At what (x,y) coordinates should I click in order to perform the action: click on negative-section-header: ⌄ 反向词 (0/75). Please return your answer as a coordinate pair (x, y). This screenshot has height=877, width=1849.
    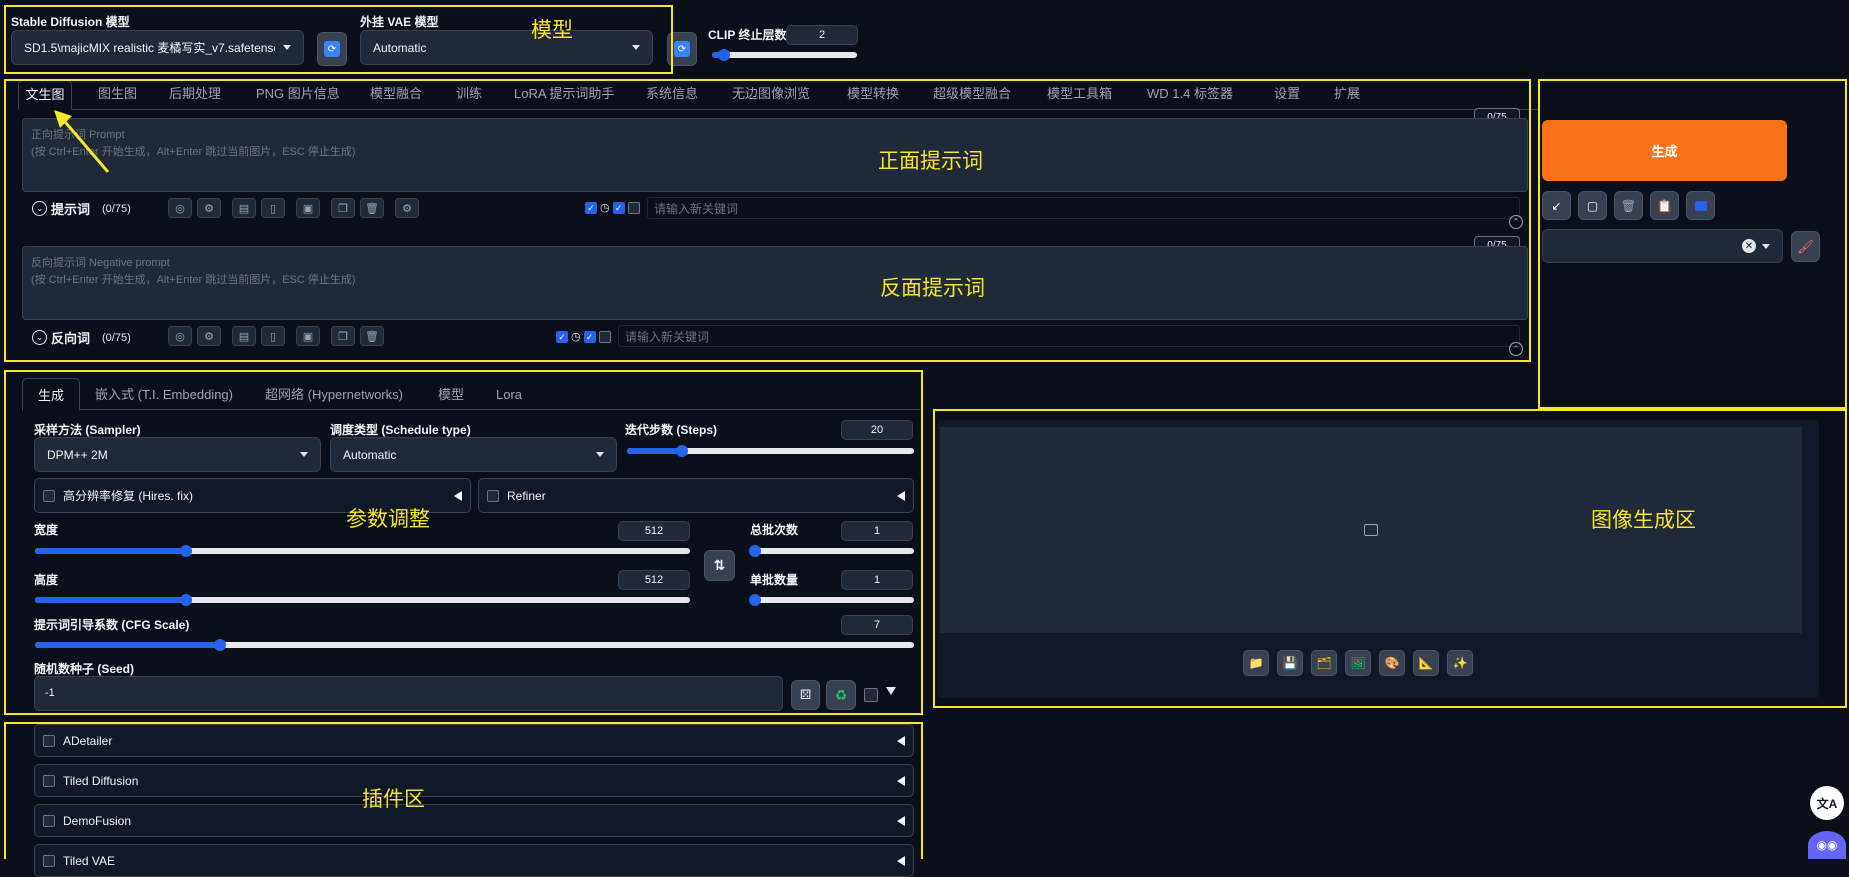
    Looking at the image, I should click on (81, 337).